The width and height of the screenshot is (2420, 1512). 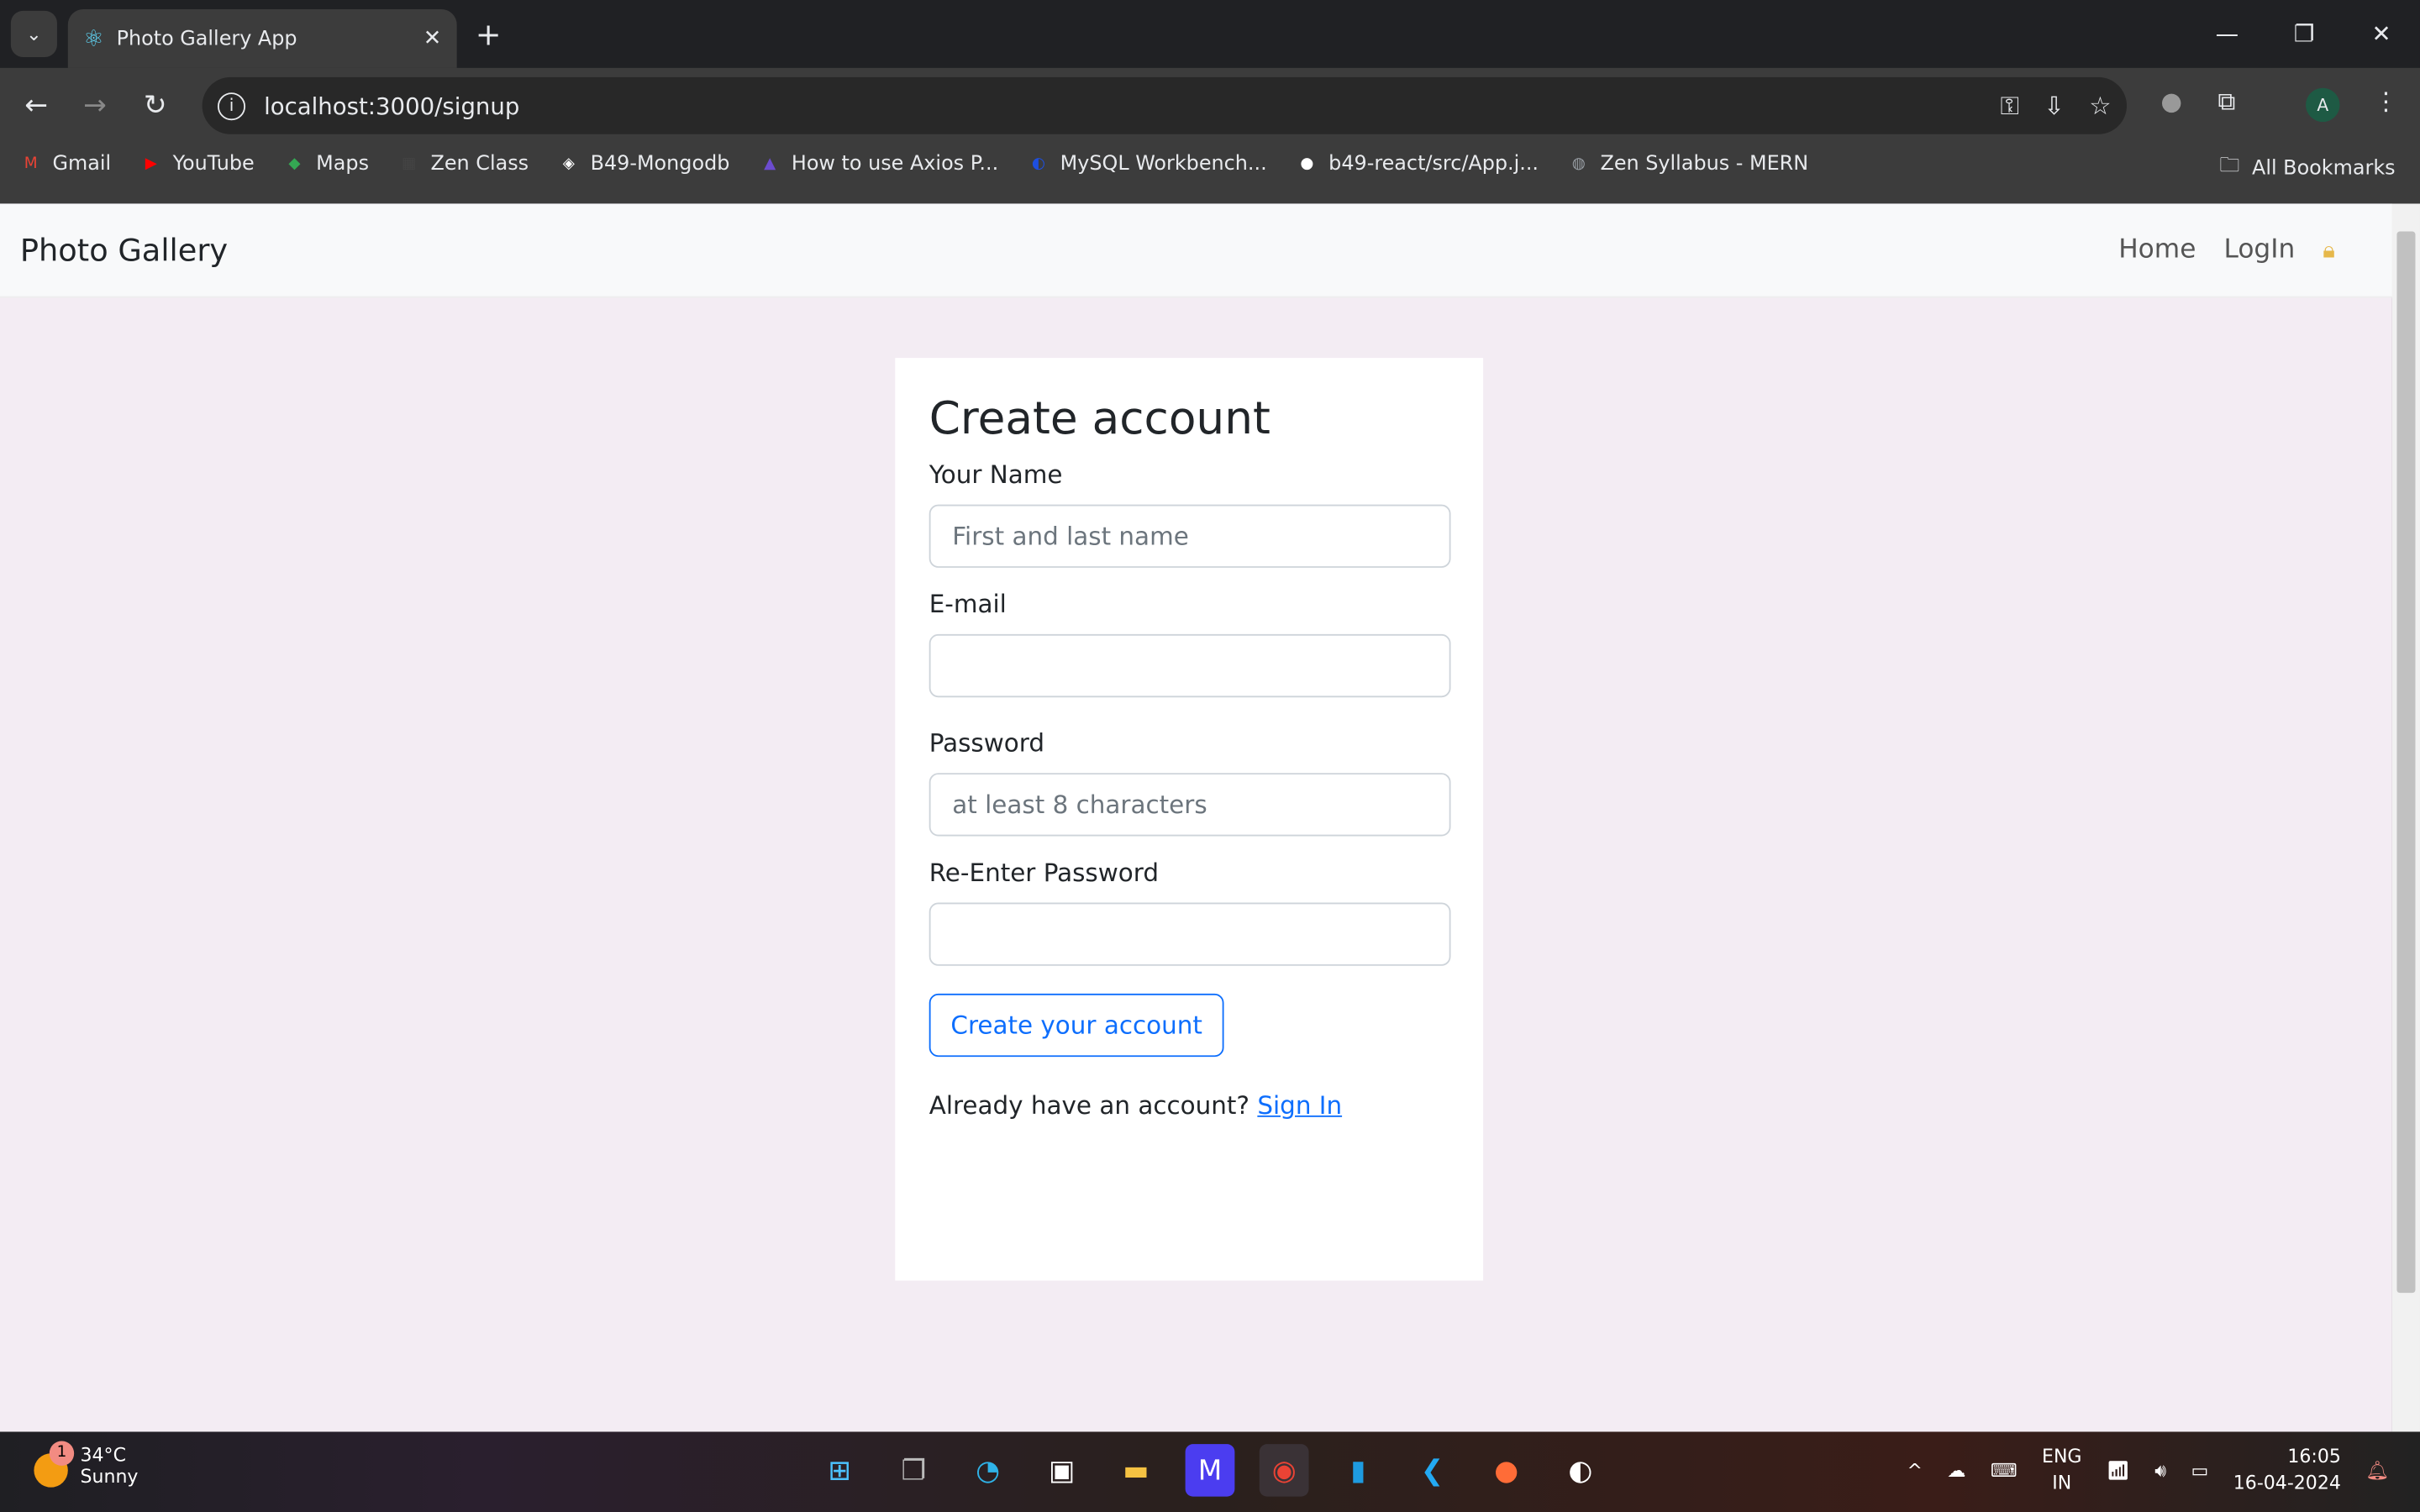 What do you see at coordinates (568, 163) in the screenshot?
I see `codepen-icon: ◈` at bounding box center [568, 163].